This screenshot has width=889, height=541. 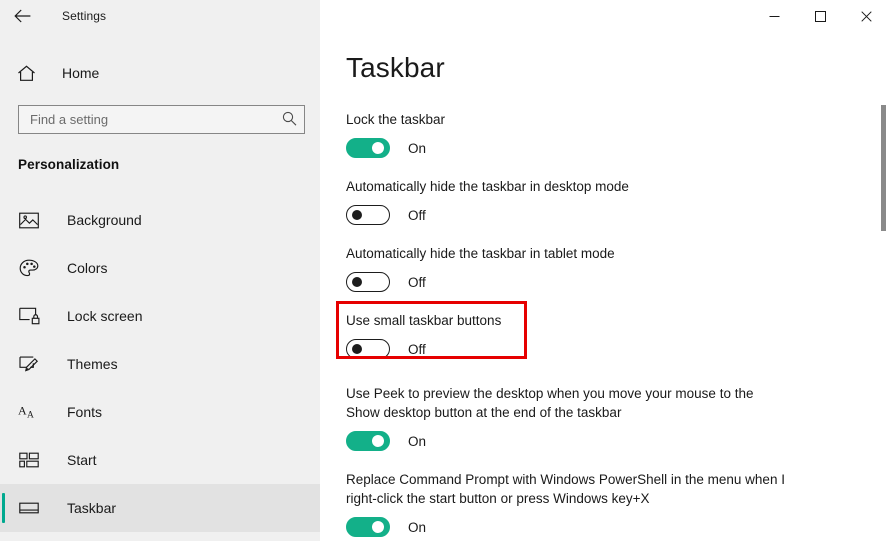 What do you see at coordinates (368, 282) in the screenshot?
I see `toggle-auto-hide-tablet-mode` at bounding box center [368, 282].